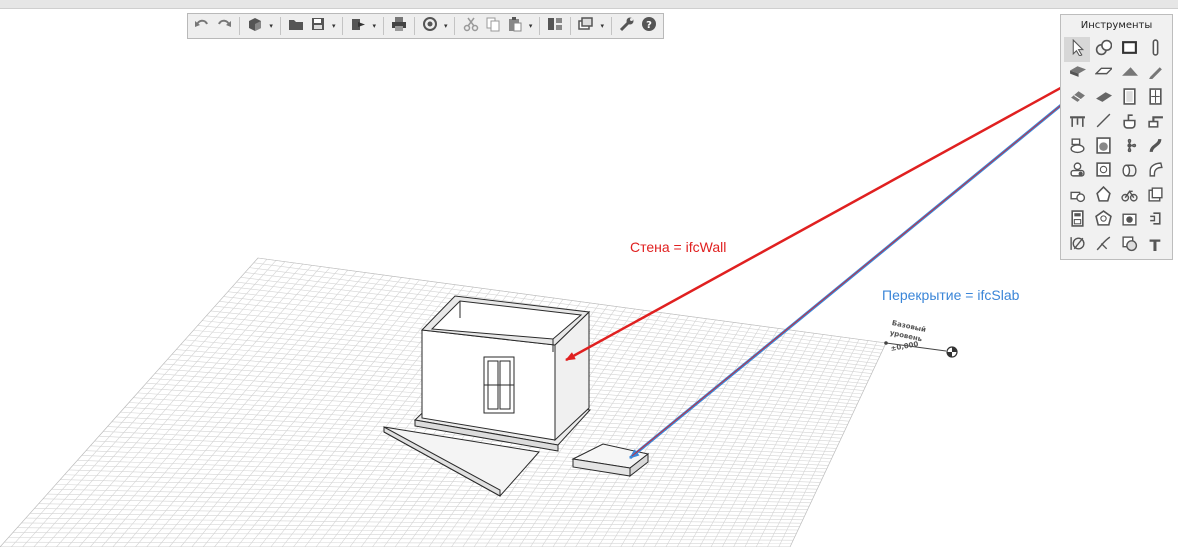 This screenshot has height=547, width=1178. I want to click on ramp-tool-icon, so click(1103, 98).